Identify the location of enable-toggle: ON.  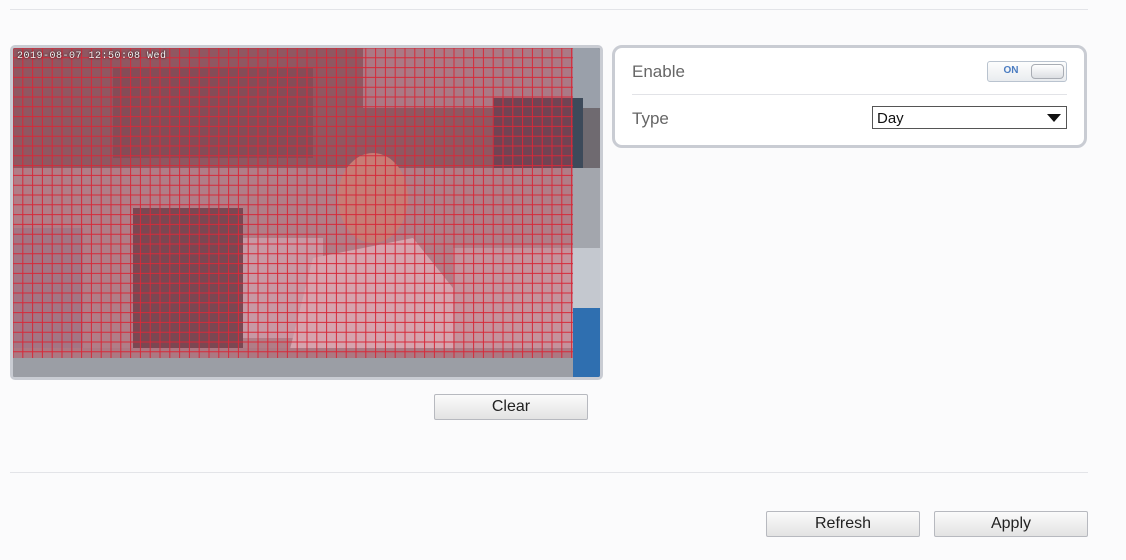
(1027, 71).